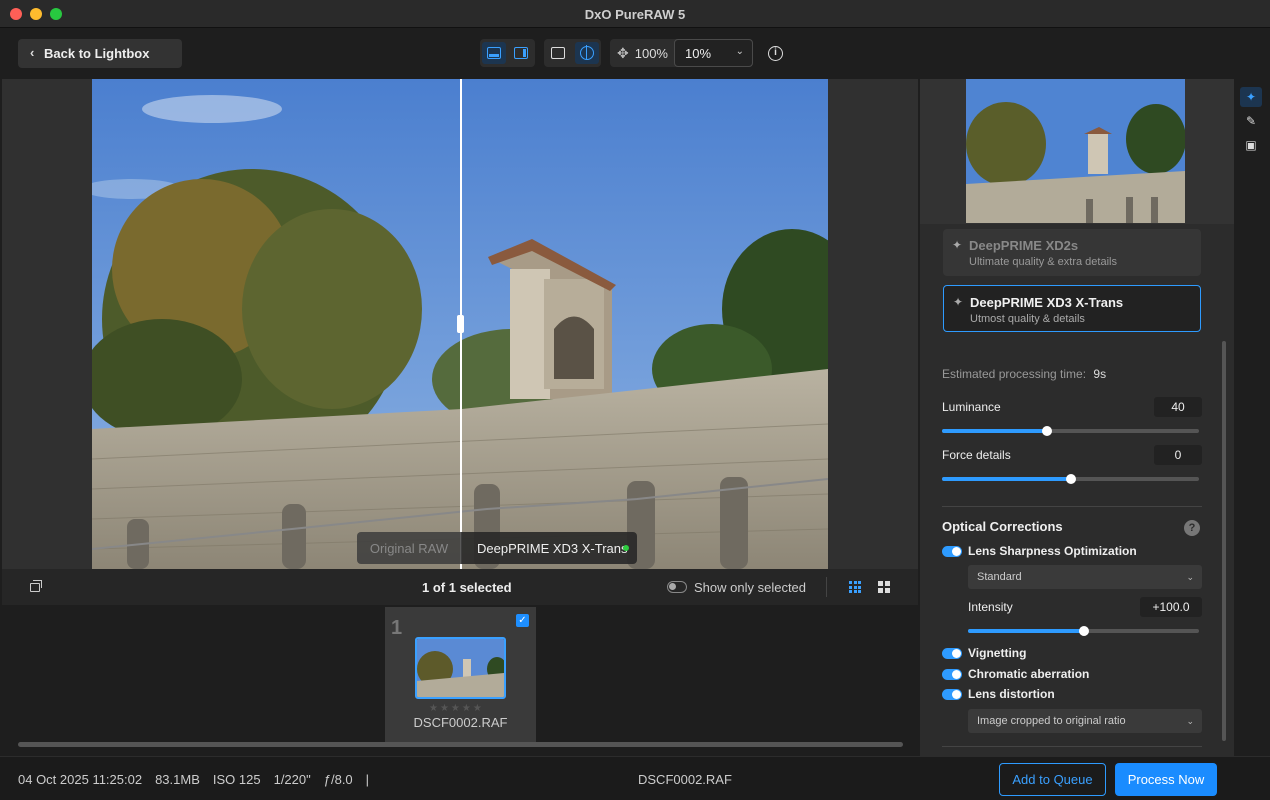  I want to click on capture-date: 04 Oct 2025 11:25:02, so click(80, 779).